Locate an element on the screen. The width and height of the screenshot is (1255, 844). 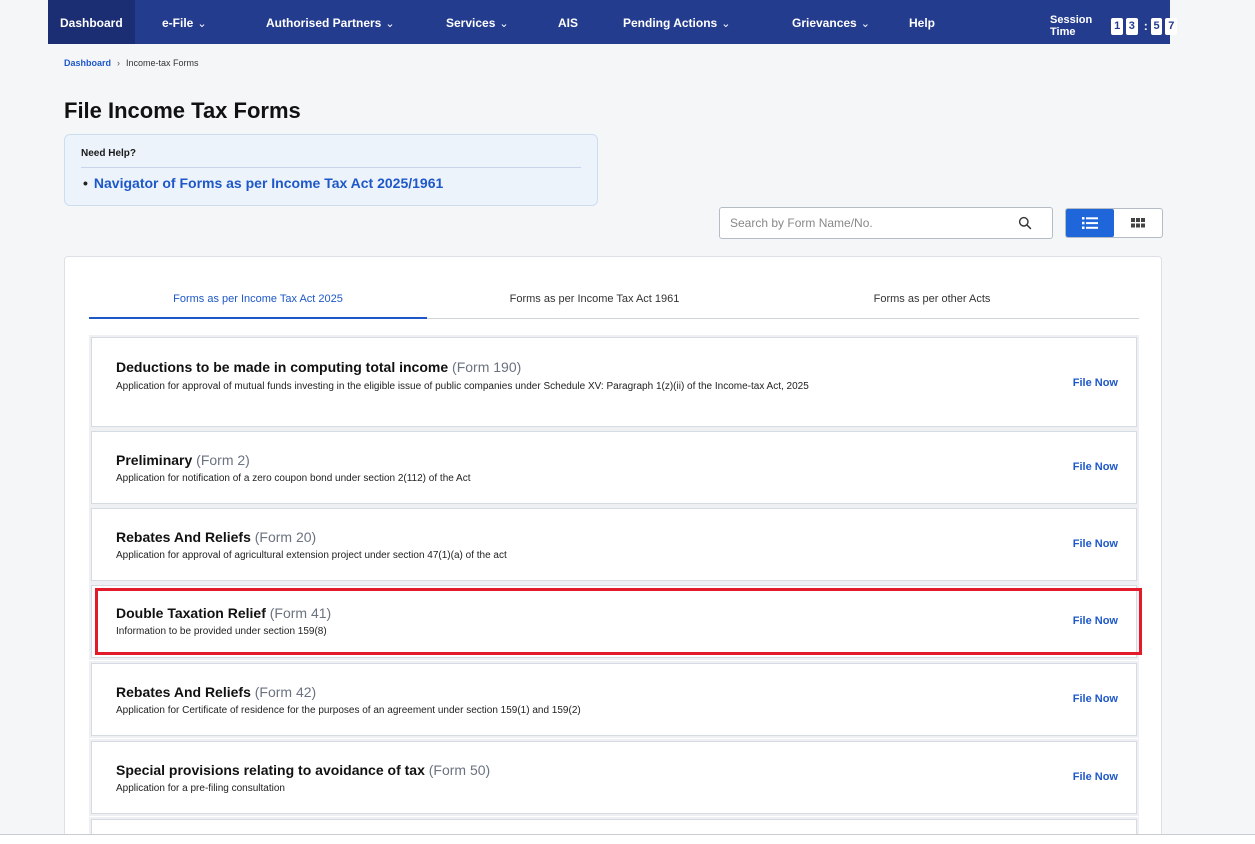
form-number: (Form 41) is located at coordinates (300, 613).